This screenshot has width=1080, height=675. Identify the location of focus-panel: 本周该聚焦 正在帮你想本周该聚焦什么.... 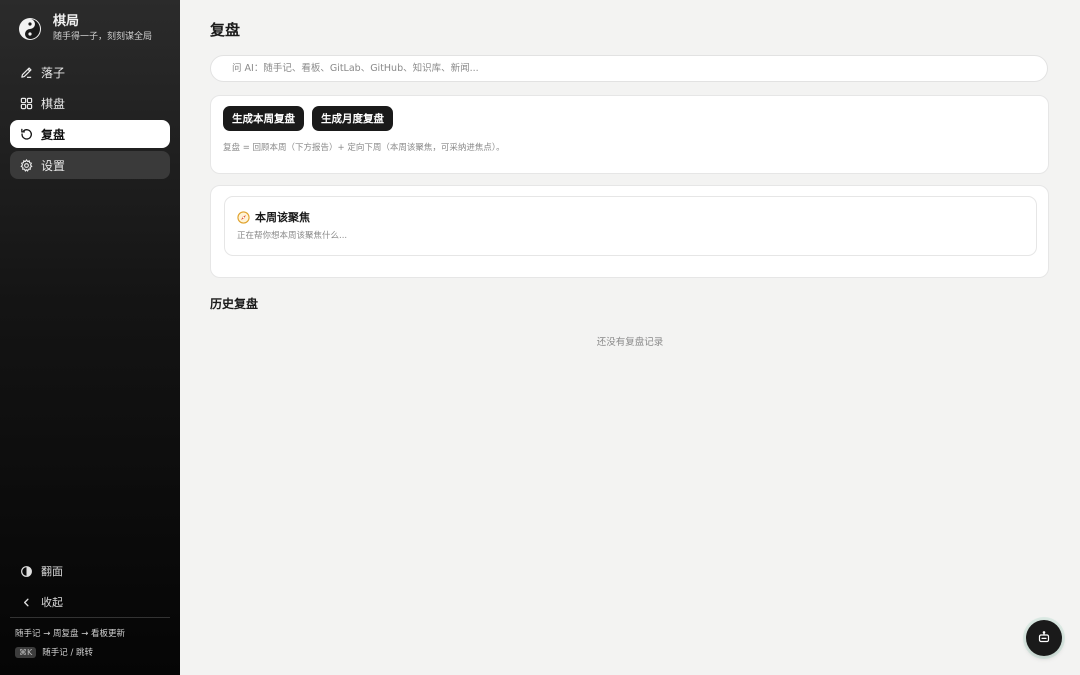
(630, 226).